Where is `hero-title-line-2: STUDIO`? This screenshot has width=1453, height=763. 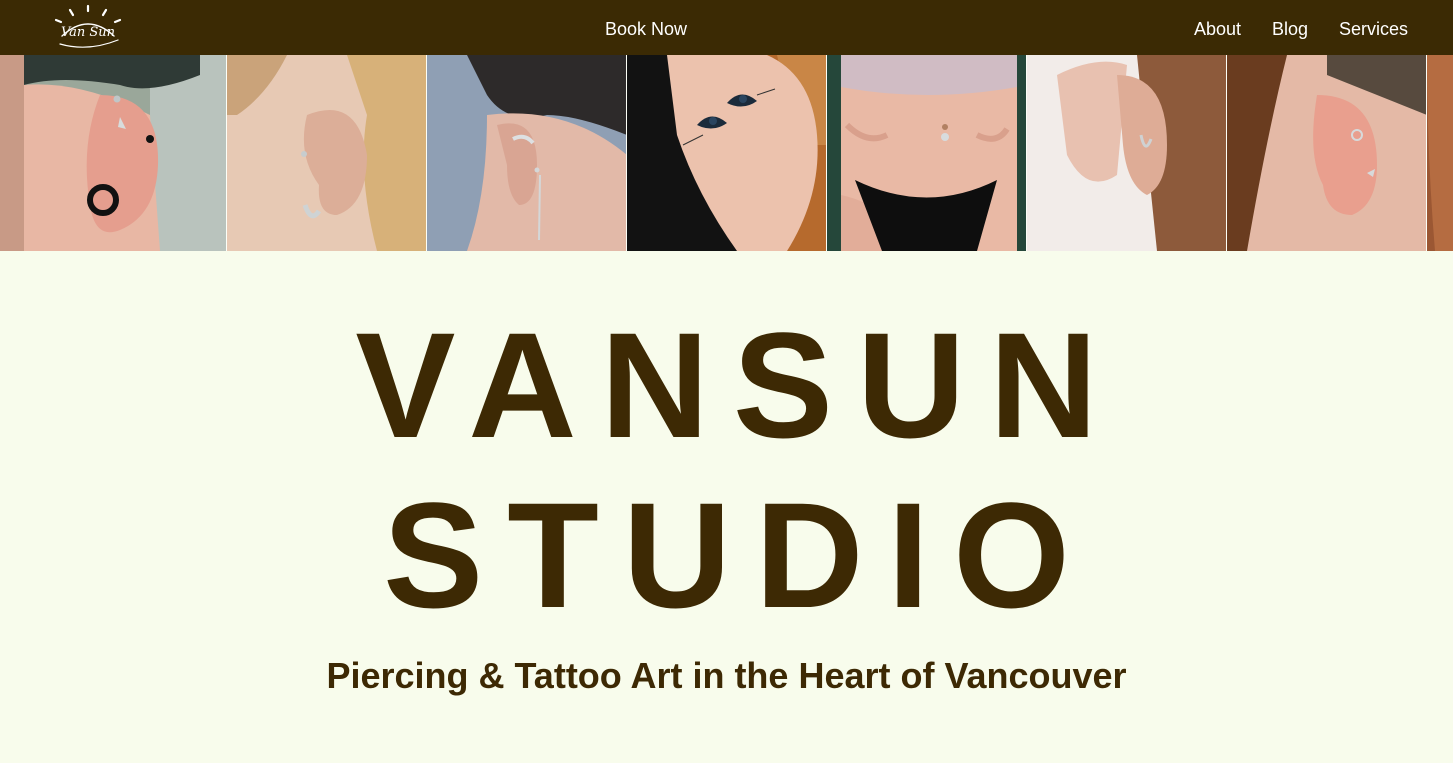
hero-title-line-2: STUDIO is located at coordinates (738, 555).